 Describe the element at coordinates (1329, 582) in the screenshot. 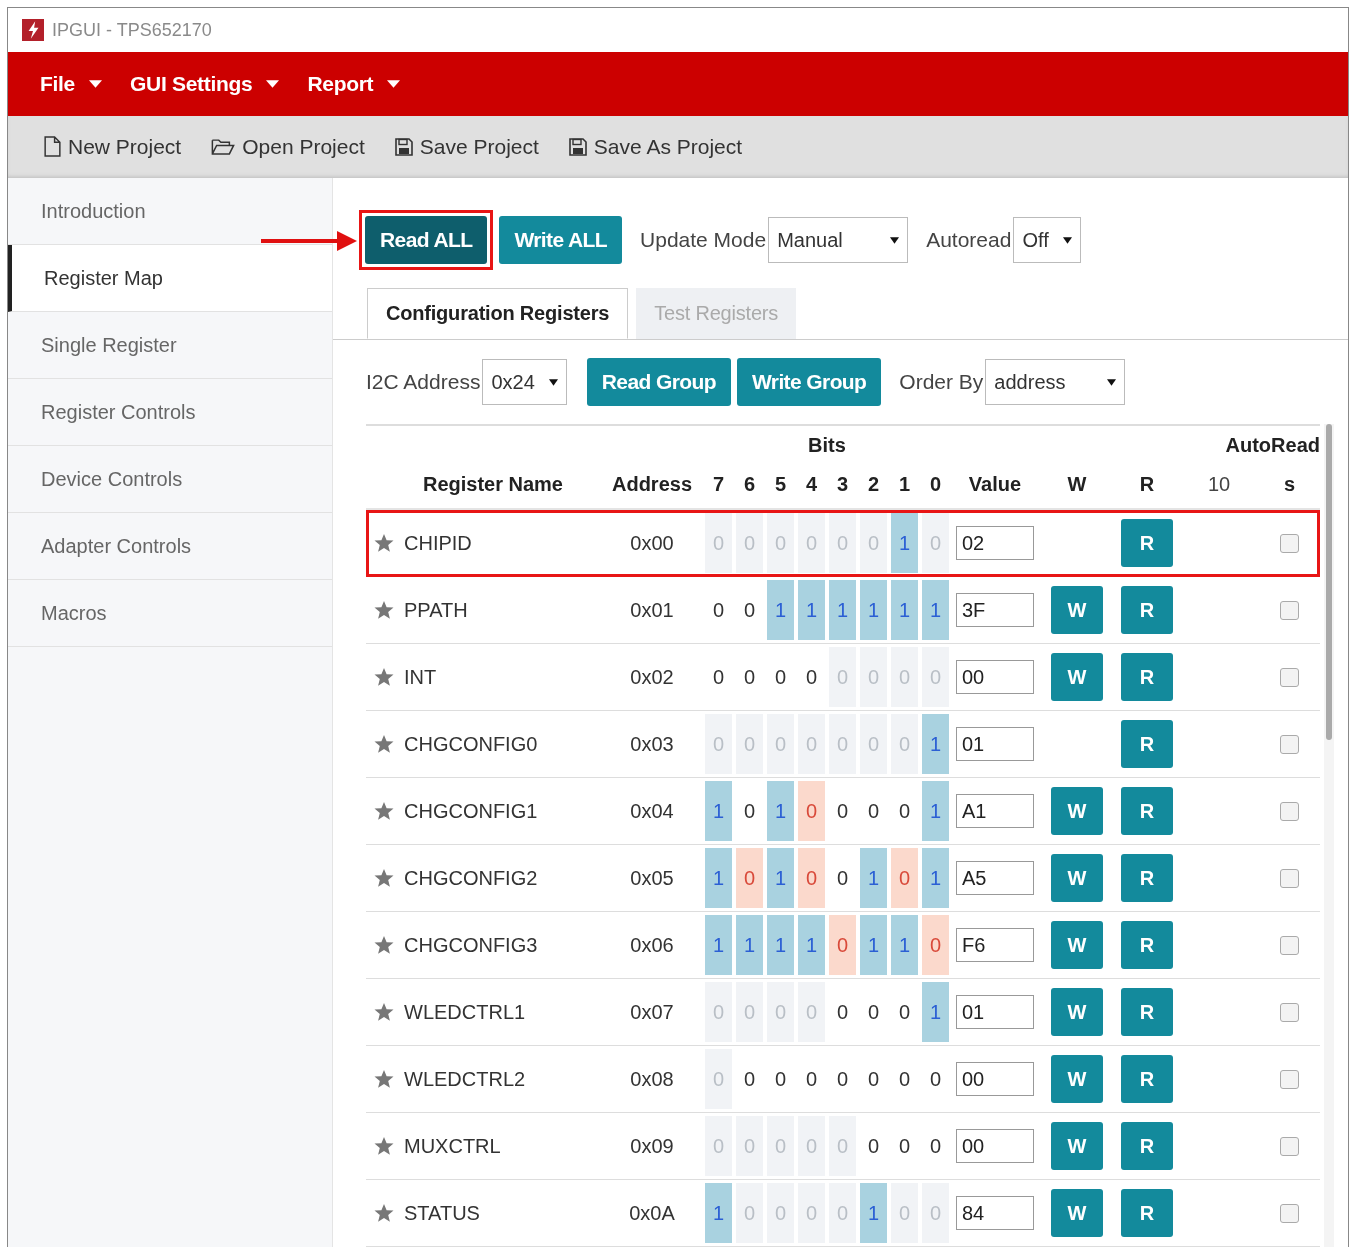

I see `scrollbar-thumb` at that location.